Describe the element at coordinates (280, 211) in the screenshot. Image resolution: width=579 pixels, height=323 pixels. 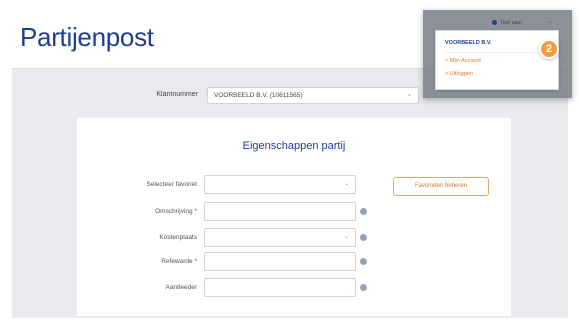
I see `omschrijving-input` at that location.